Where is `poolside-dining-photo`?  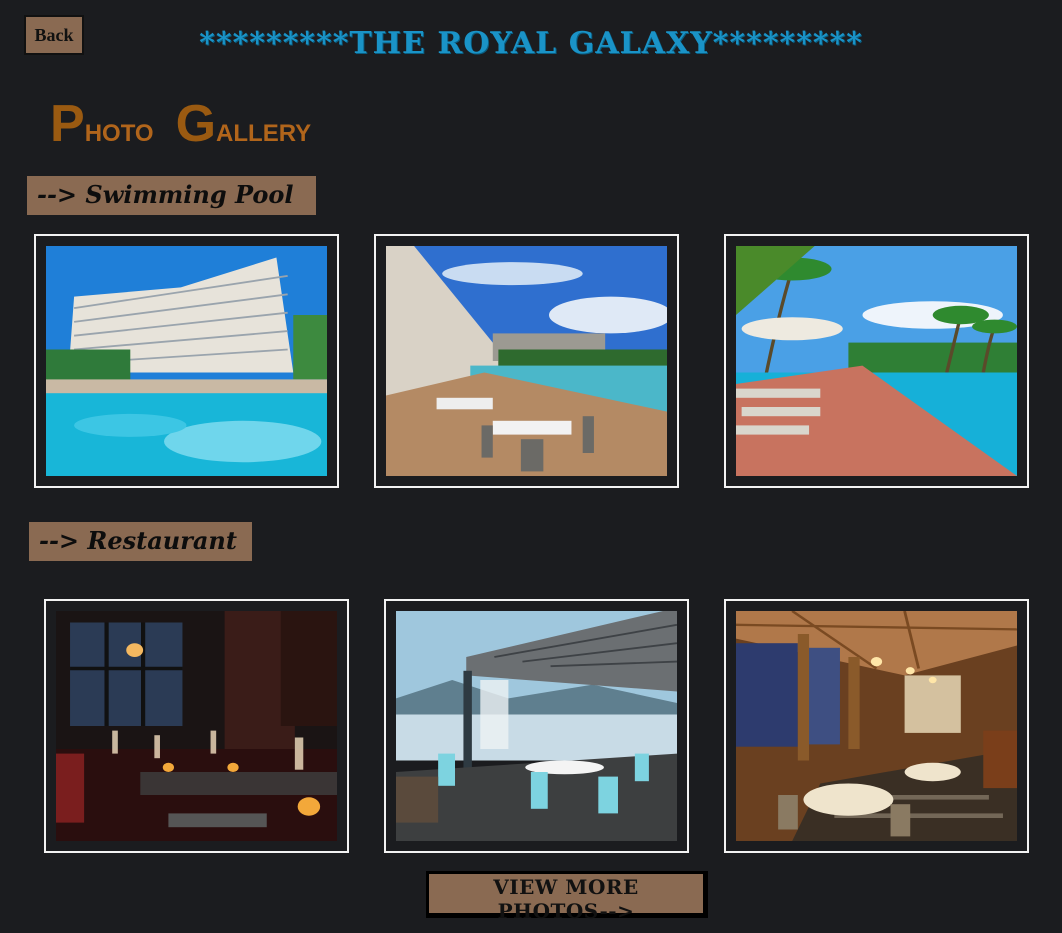 poolside-dining-photo is located at coordinates (526, 361).